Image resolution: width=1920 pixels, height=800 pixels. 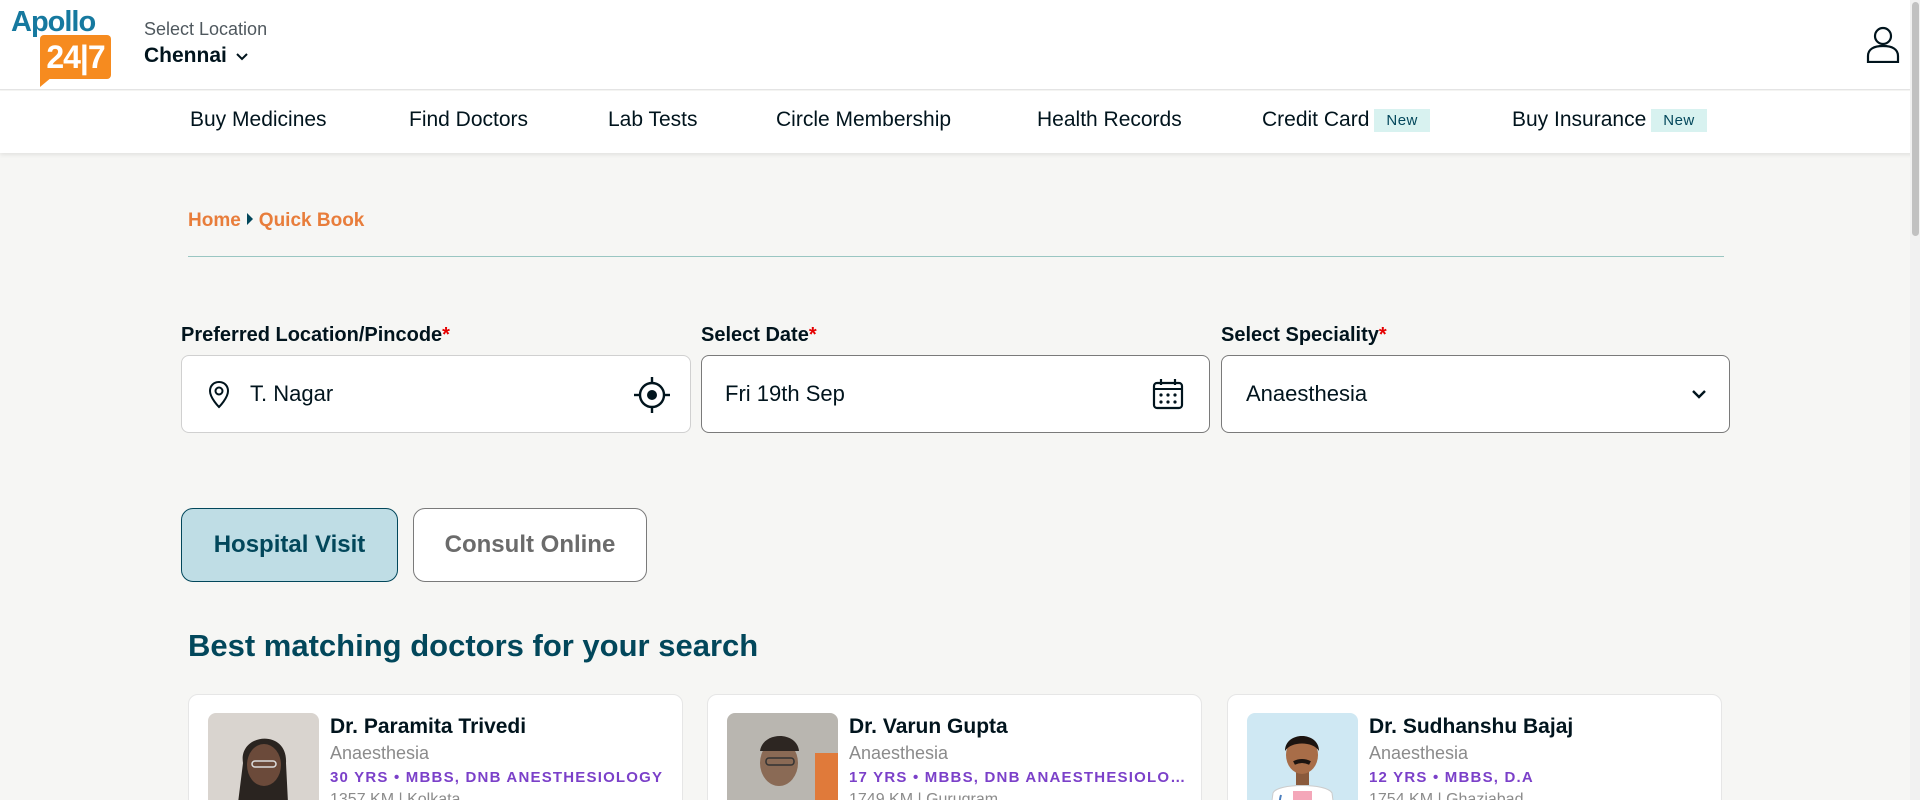 What do you see at coordinates (1446, 795) in the screenshot?
I see `doctor-distance: 1754 KM | Ghaziabad` at bounding box center [1446, 795].